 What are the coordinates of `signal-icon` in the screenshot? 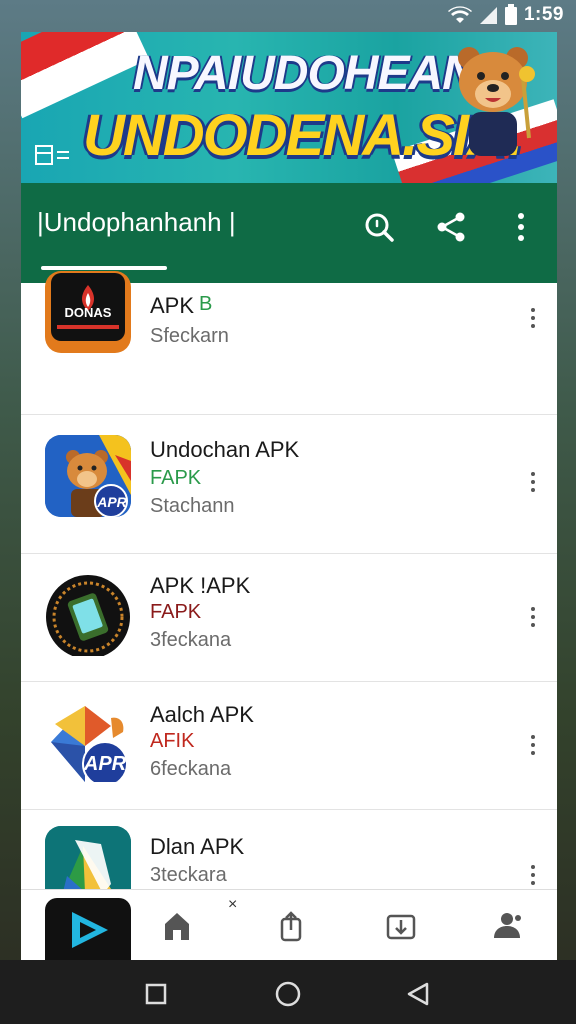 It's located at (488, 15).